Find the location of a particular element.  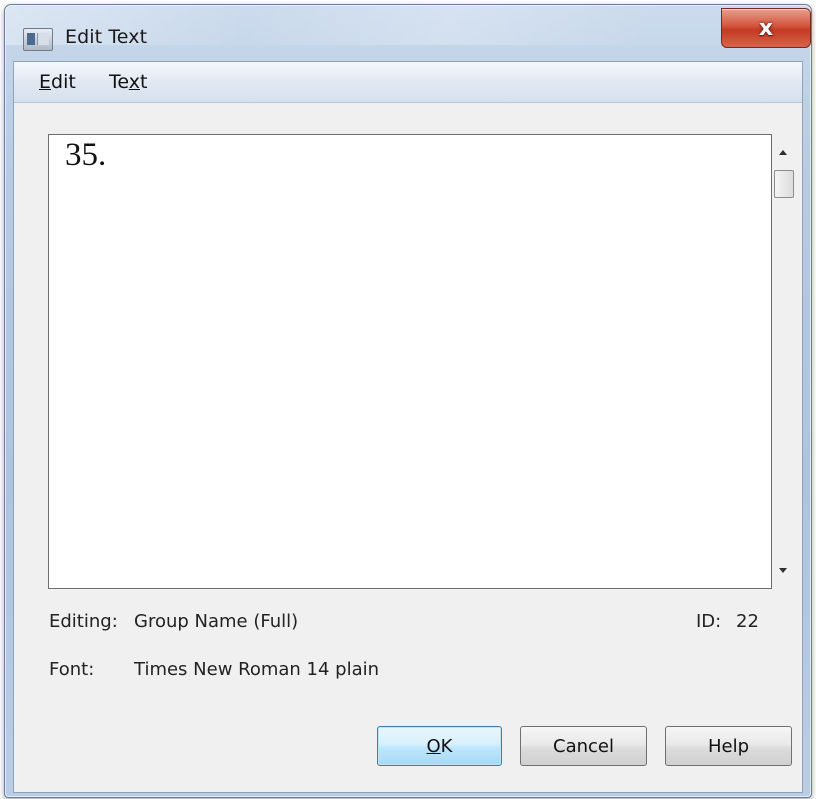

title-bar: Edit Text x is located at coordinates (408, 31).